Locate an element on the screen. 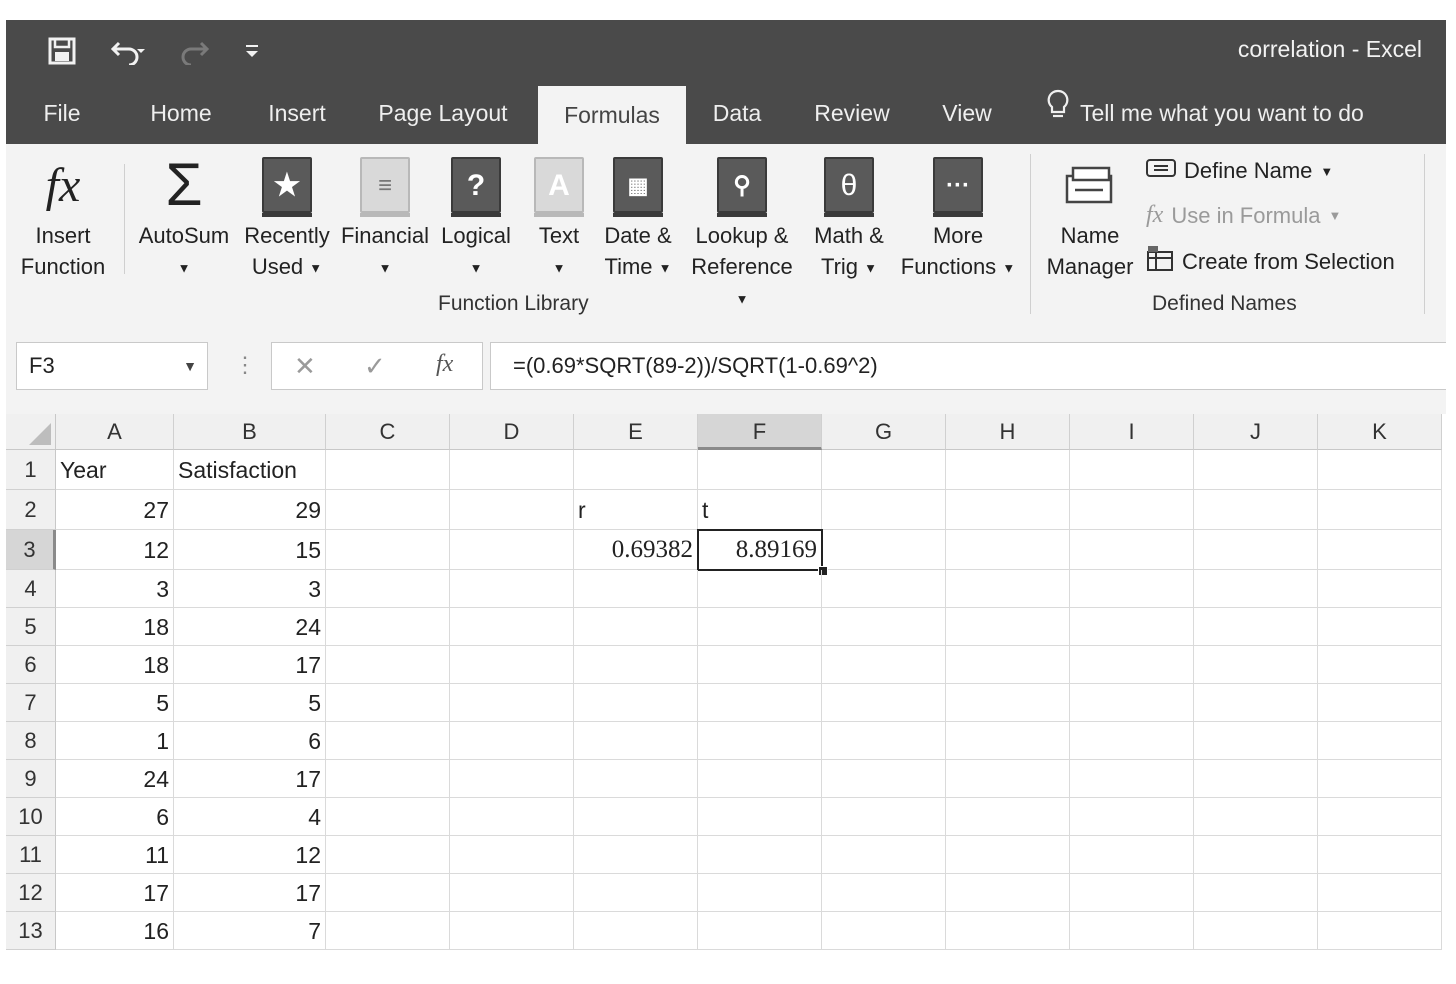 This screenshot has width=1456, height=984. cell-i2 is located at coordinates (1132, 510).